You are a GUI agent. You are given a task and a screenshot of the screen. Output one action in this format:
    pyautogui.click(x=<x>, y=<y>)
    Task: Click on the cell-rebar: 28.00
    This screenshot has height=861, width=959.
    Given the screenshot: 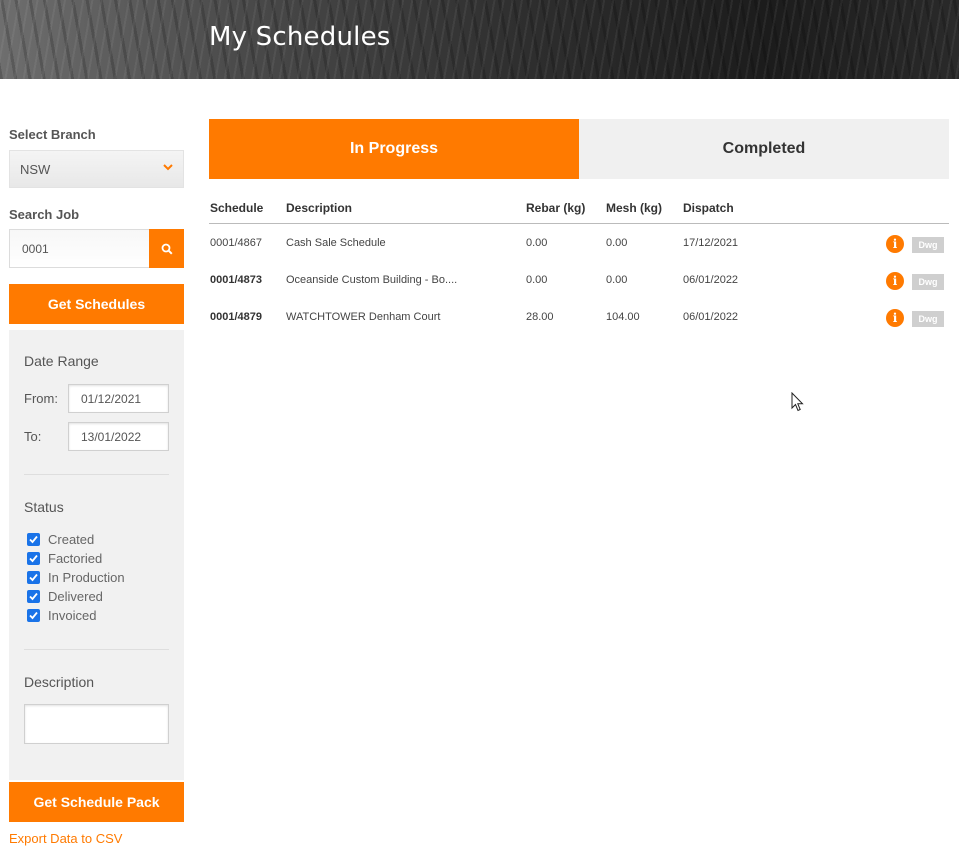 What is the action you would take?
    pyautogui.click(x=540, y=317)
    